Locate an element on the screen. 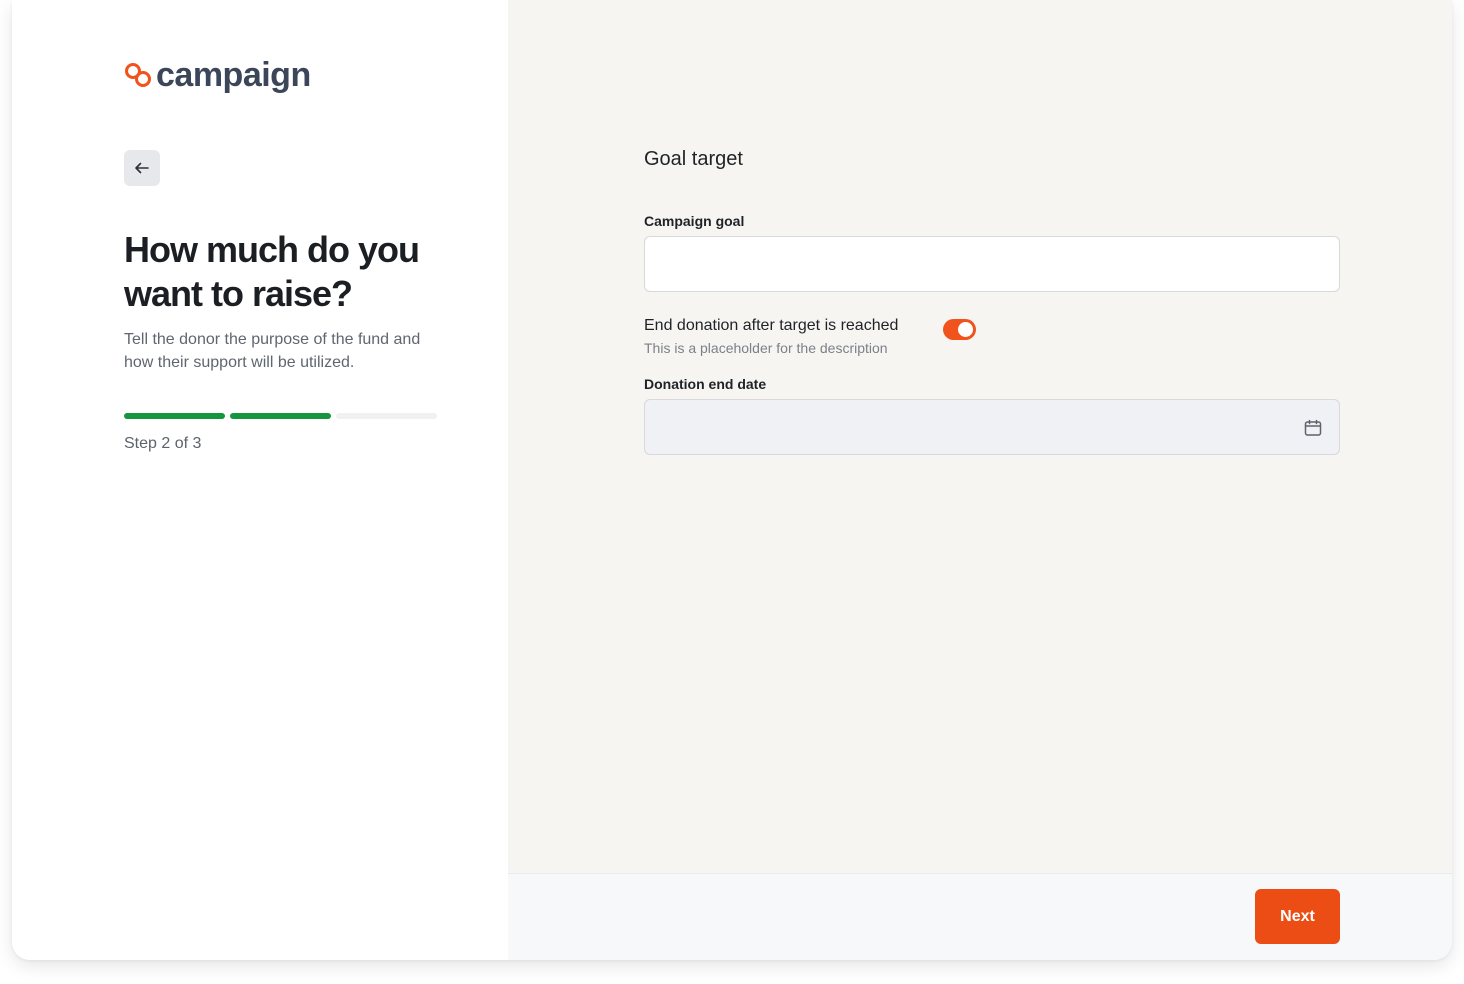 The image size is (1464, 984). donation-end-date-field is located at coordinates (992, 427).